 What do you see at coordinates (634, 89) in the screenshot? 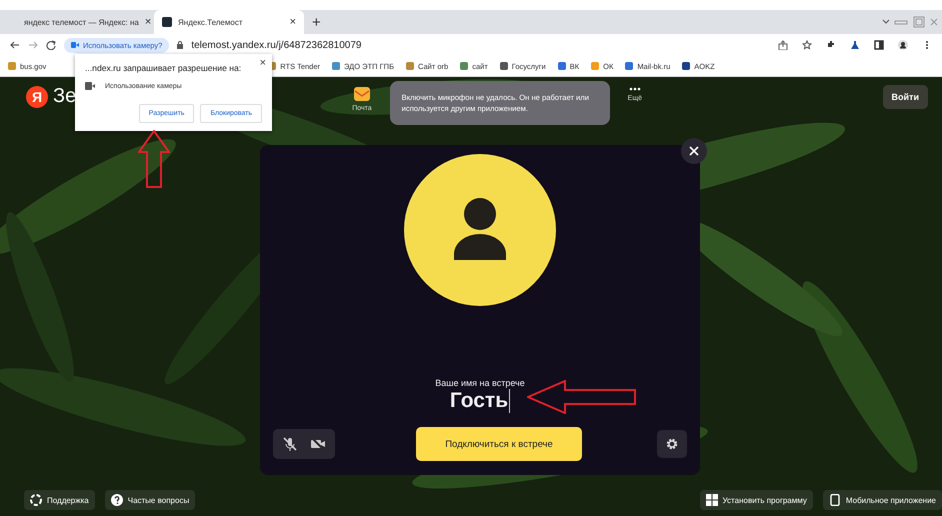
I see `dots-icon` at bounding box center [634, 89].